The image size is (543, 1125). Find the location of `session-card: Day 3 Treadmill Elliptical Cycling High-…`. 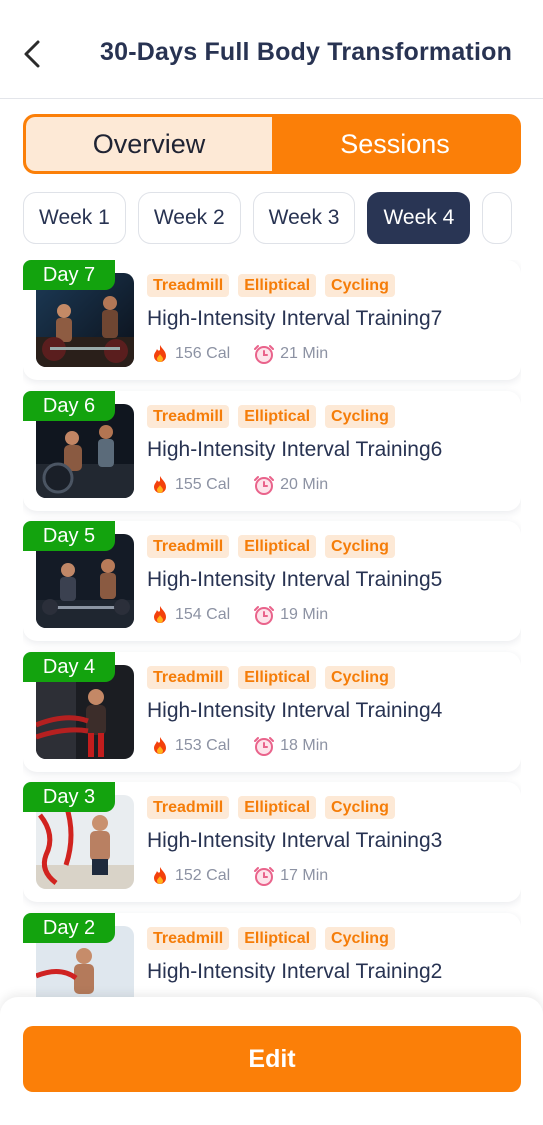

session-card: Day 3 Treadmill Elliptical Cycling High-… is located at coordinates (272, 842).